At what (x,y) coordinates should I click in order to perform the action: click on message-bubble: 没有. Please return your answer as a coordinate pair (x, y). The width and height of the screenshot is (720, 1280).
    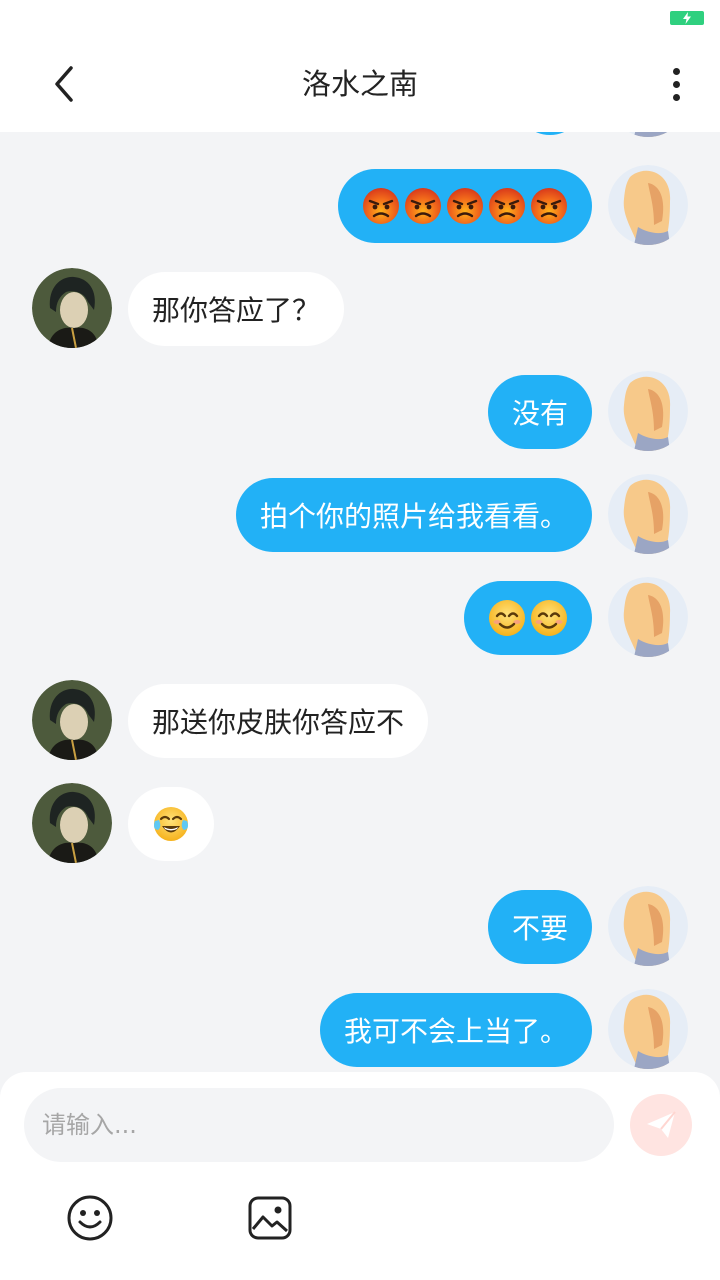
    Looking at the image, I should click on (539, 412).